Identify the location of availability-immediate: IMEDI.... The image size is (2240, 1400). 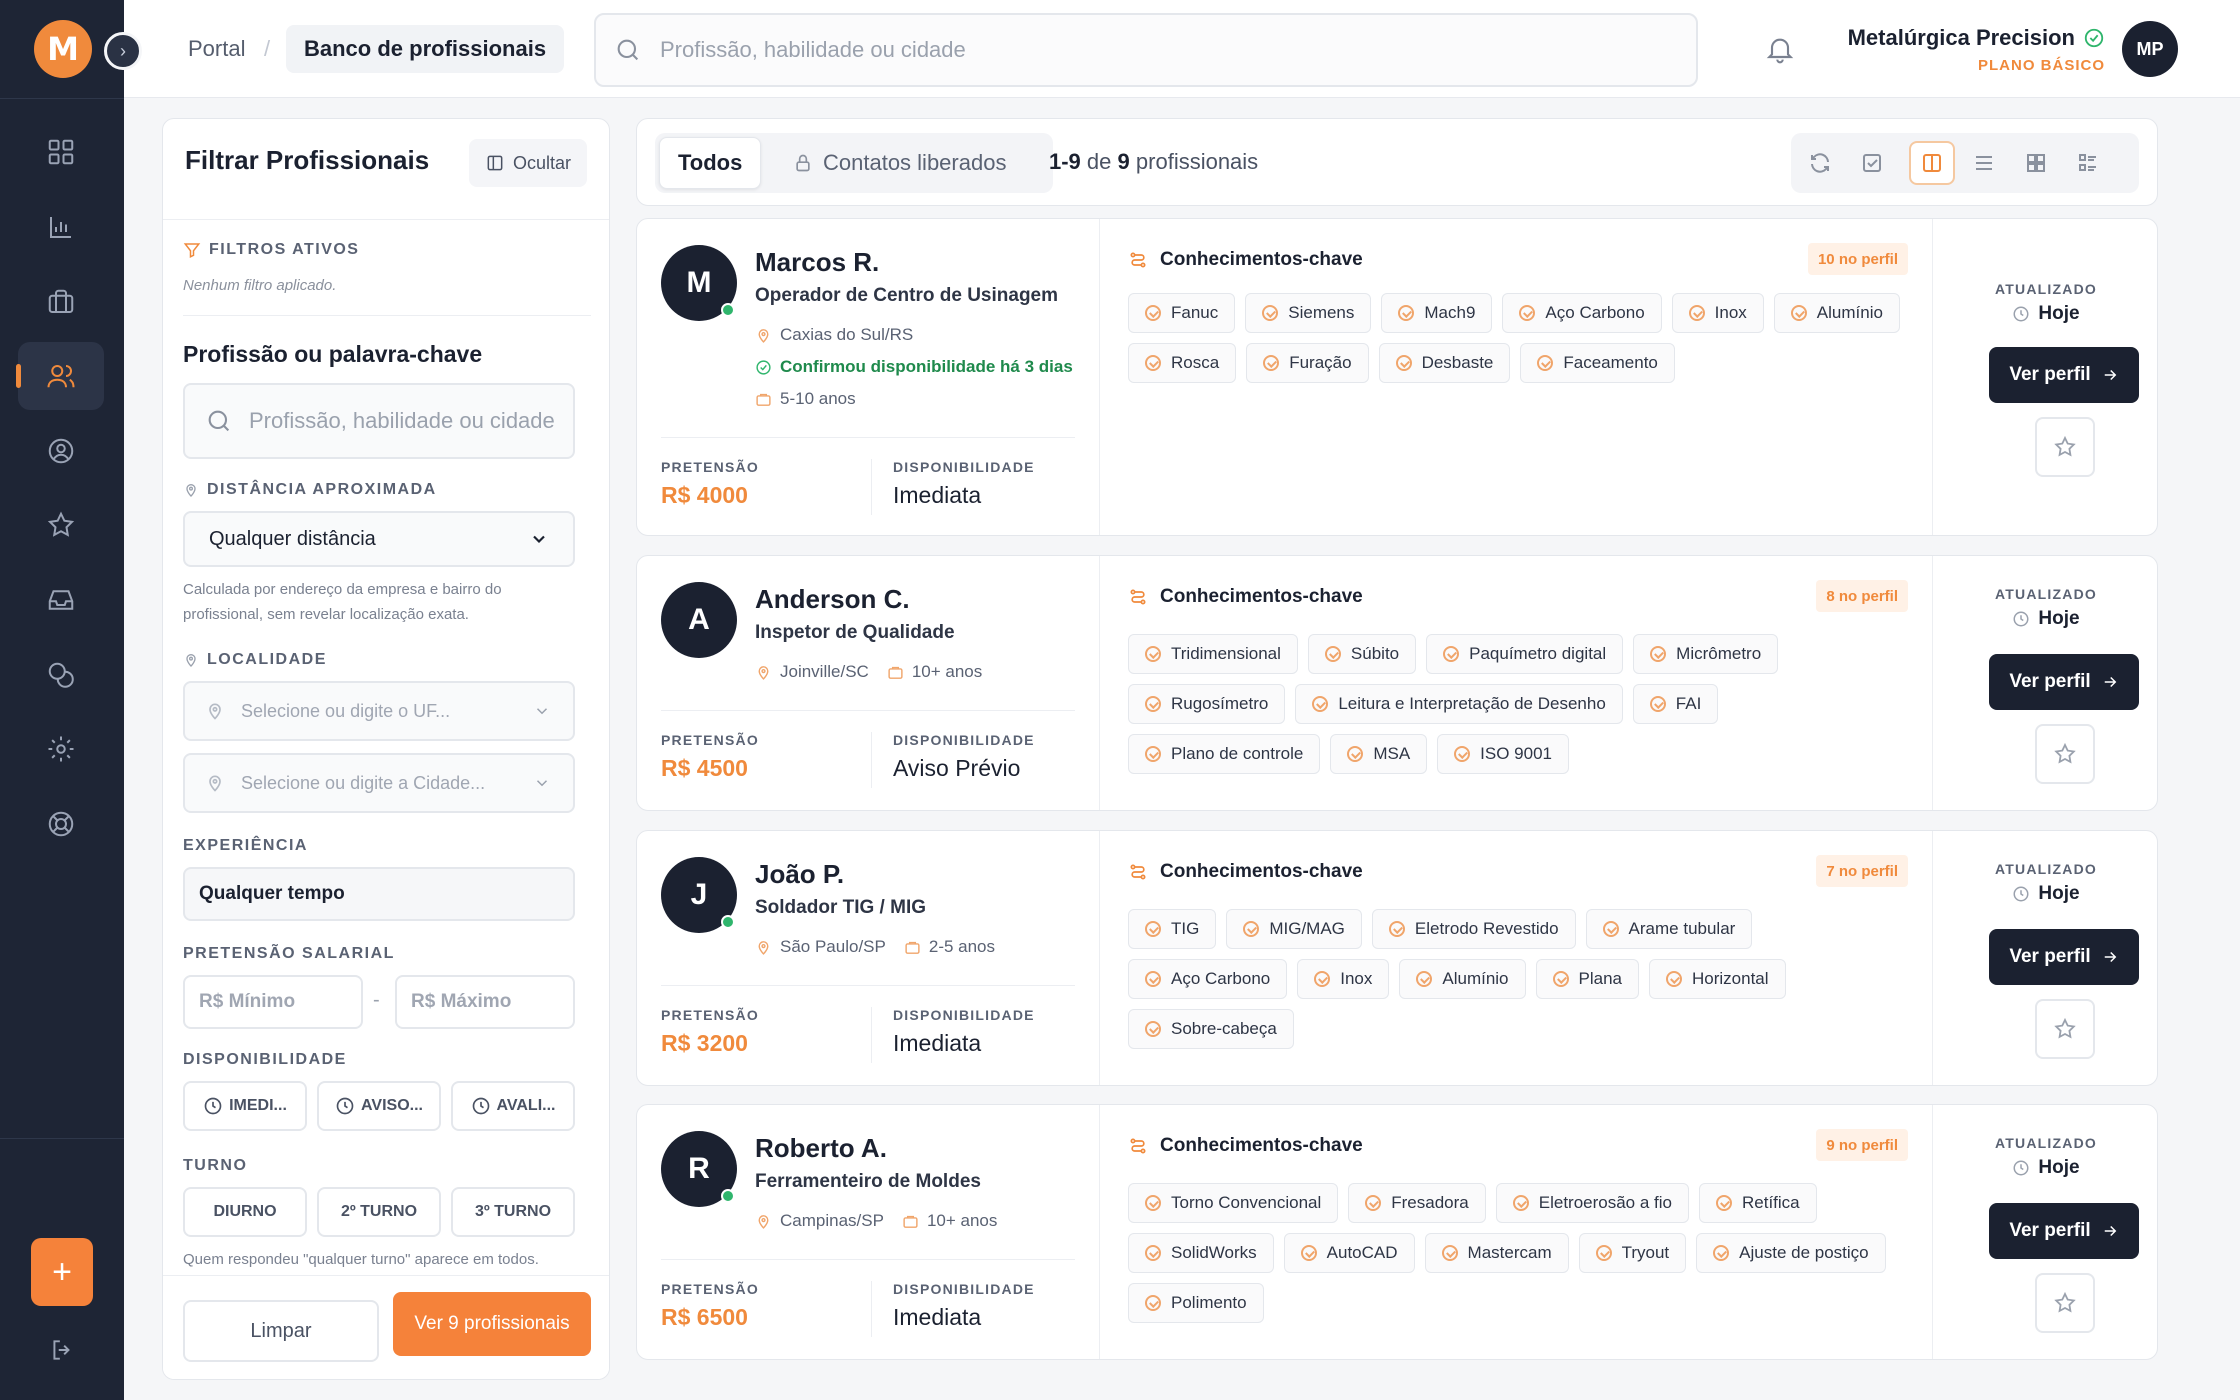
(245, 1106).